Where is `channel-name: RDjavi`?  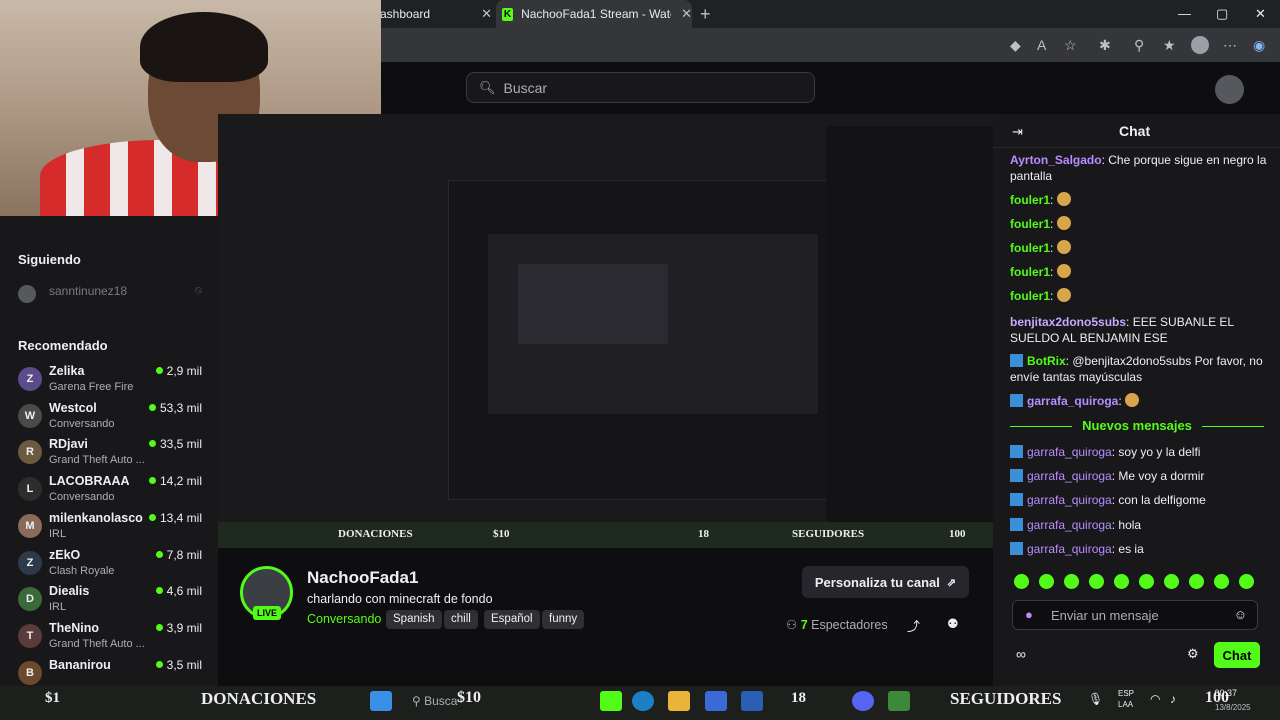
channel-name: RDjavi is located at coordinates (68, 444).